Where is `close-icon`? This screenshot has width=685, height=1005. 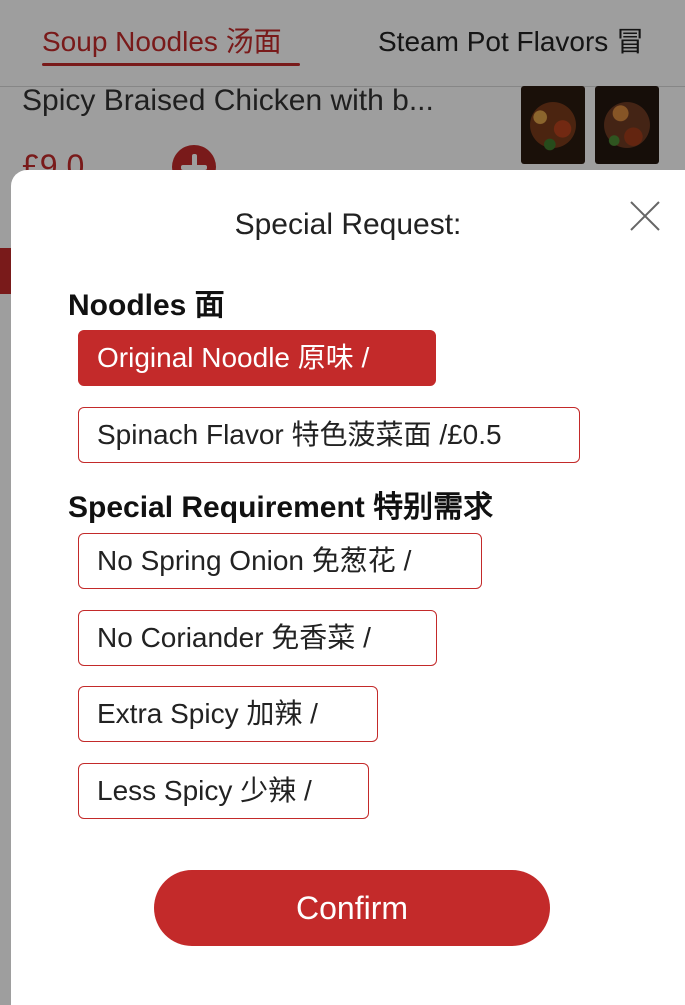 close-icon is located at coordinates (645, 216).